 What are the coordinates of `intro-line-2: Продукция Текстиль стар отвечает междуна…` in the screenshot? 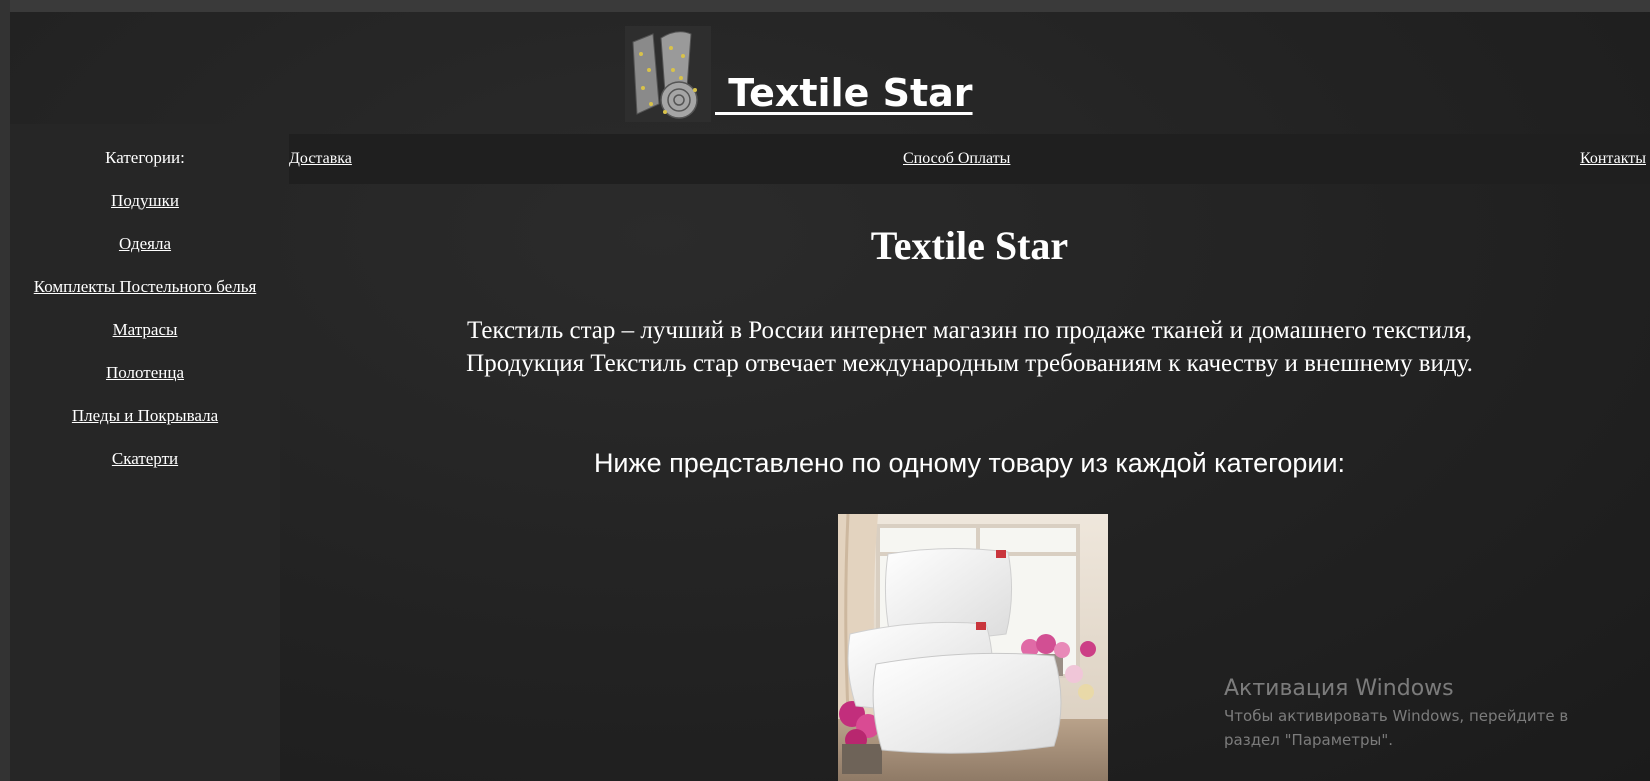 It's located at (969, 363).